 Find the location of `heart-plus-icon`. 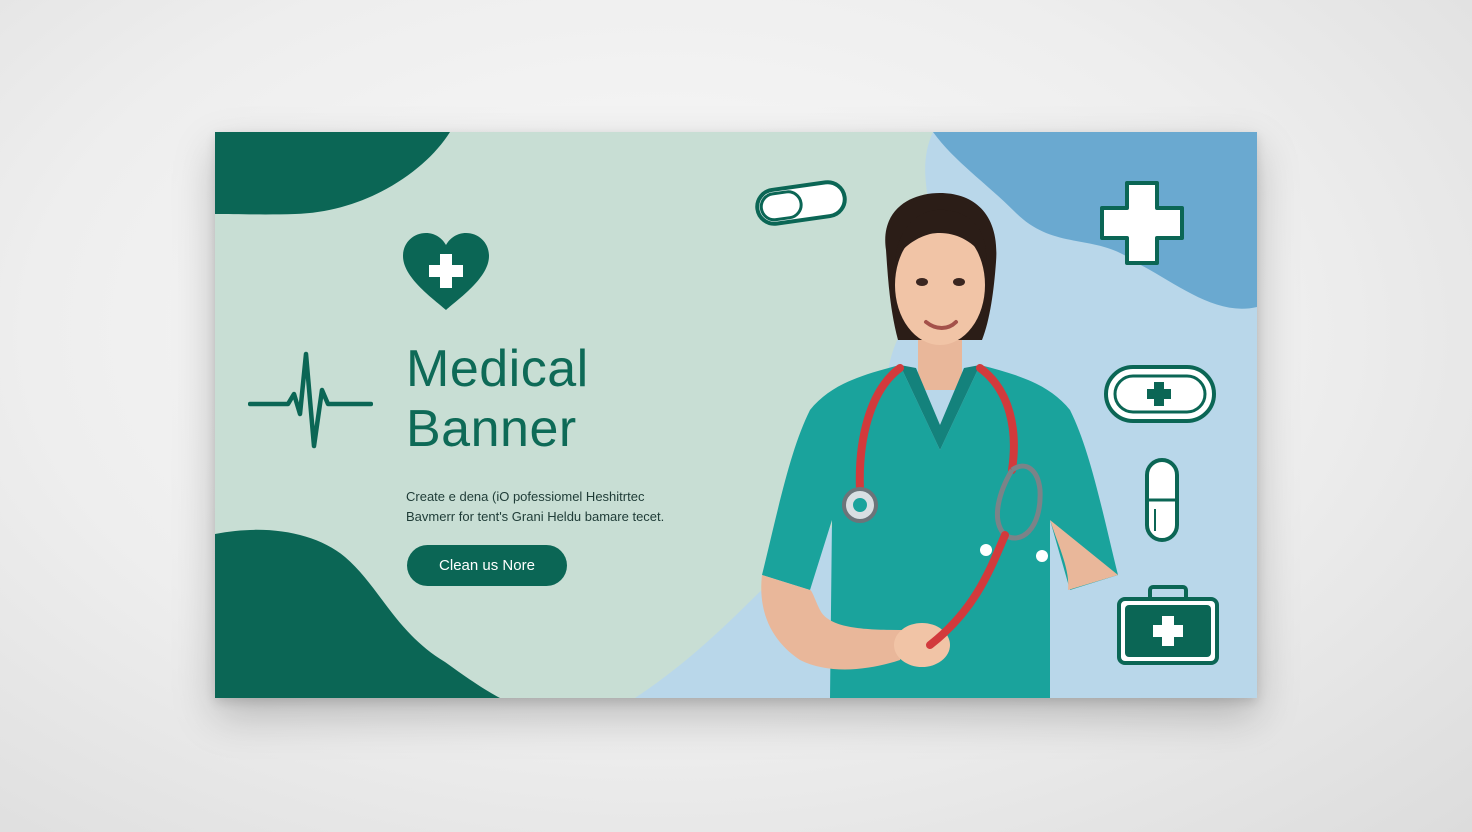

heart-plus-icon is located at coordinates (446, 271).